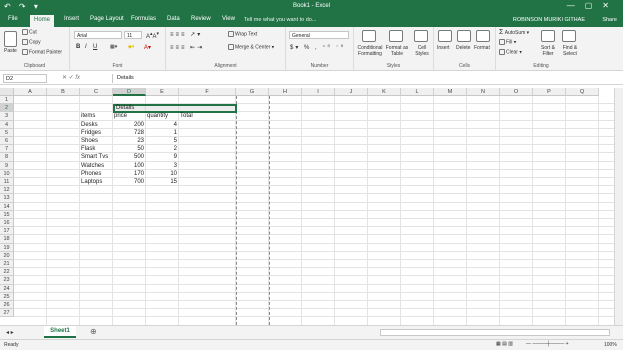 The image size is (623, 350). I want to click on currency-percent-icons: $▾ % , ⁺⁰ ⁻⁰, so click(317, 47).